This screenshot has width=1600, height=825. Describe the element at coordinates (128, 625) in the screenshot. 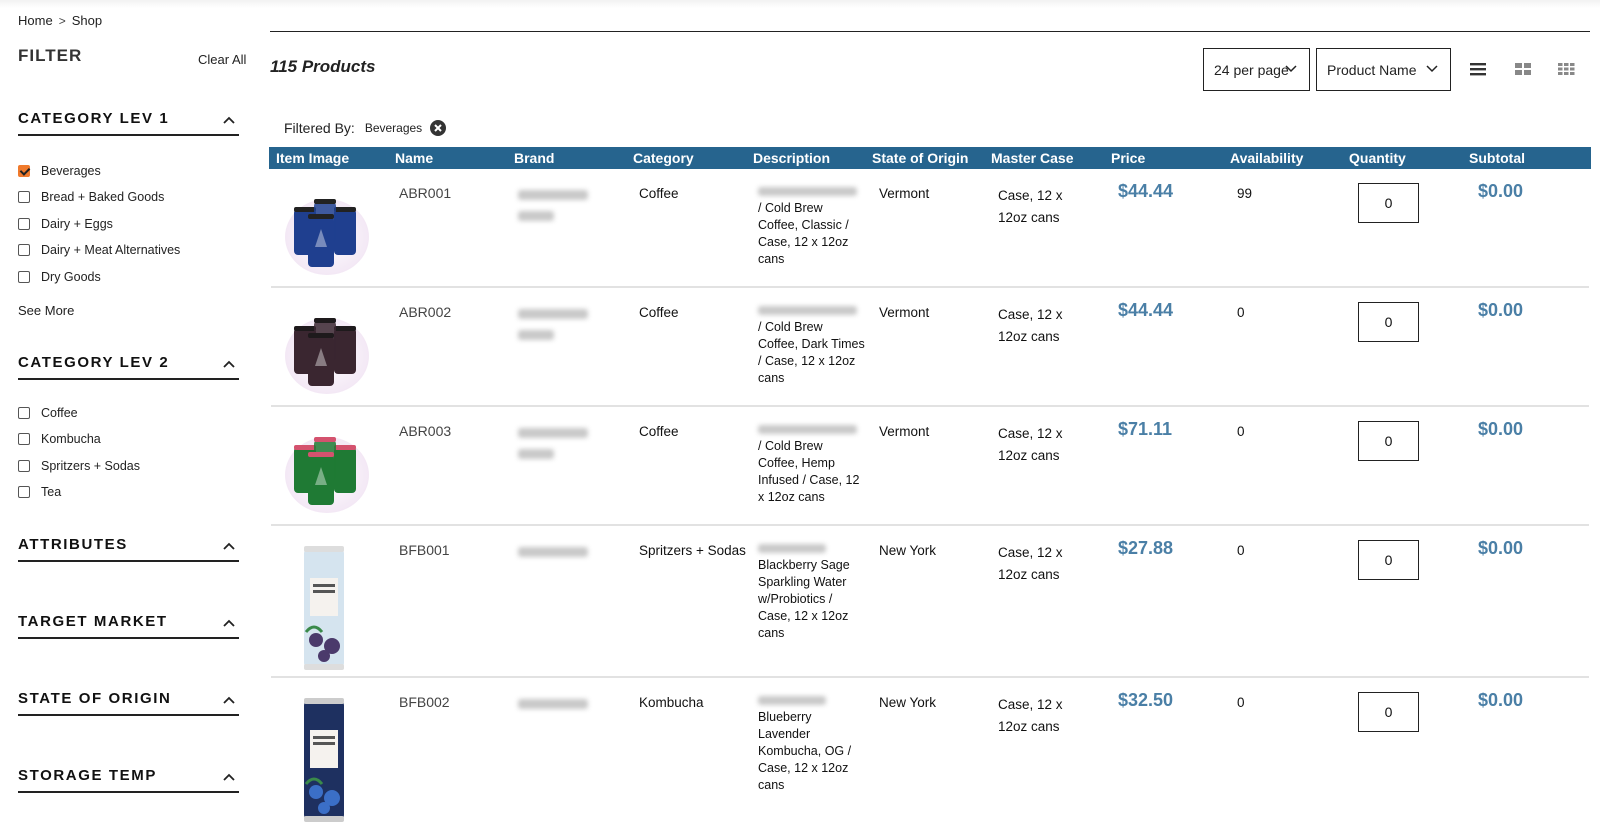

I see `target-market-header: TARGET MARKET` at that location.